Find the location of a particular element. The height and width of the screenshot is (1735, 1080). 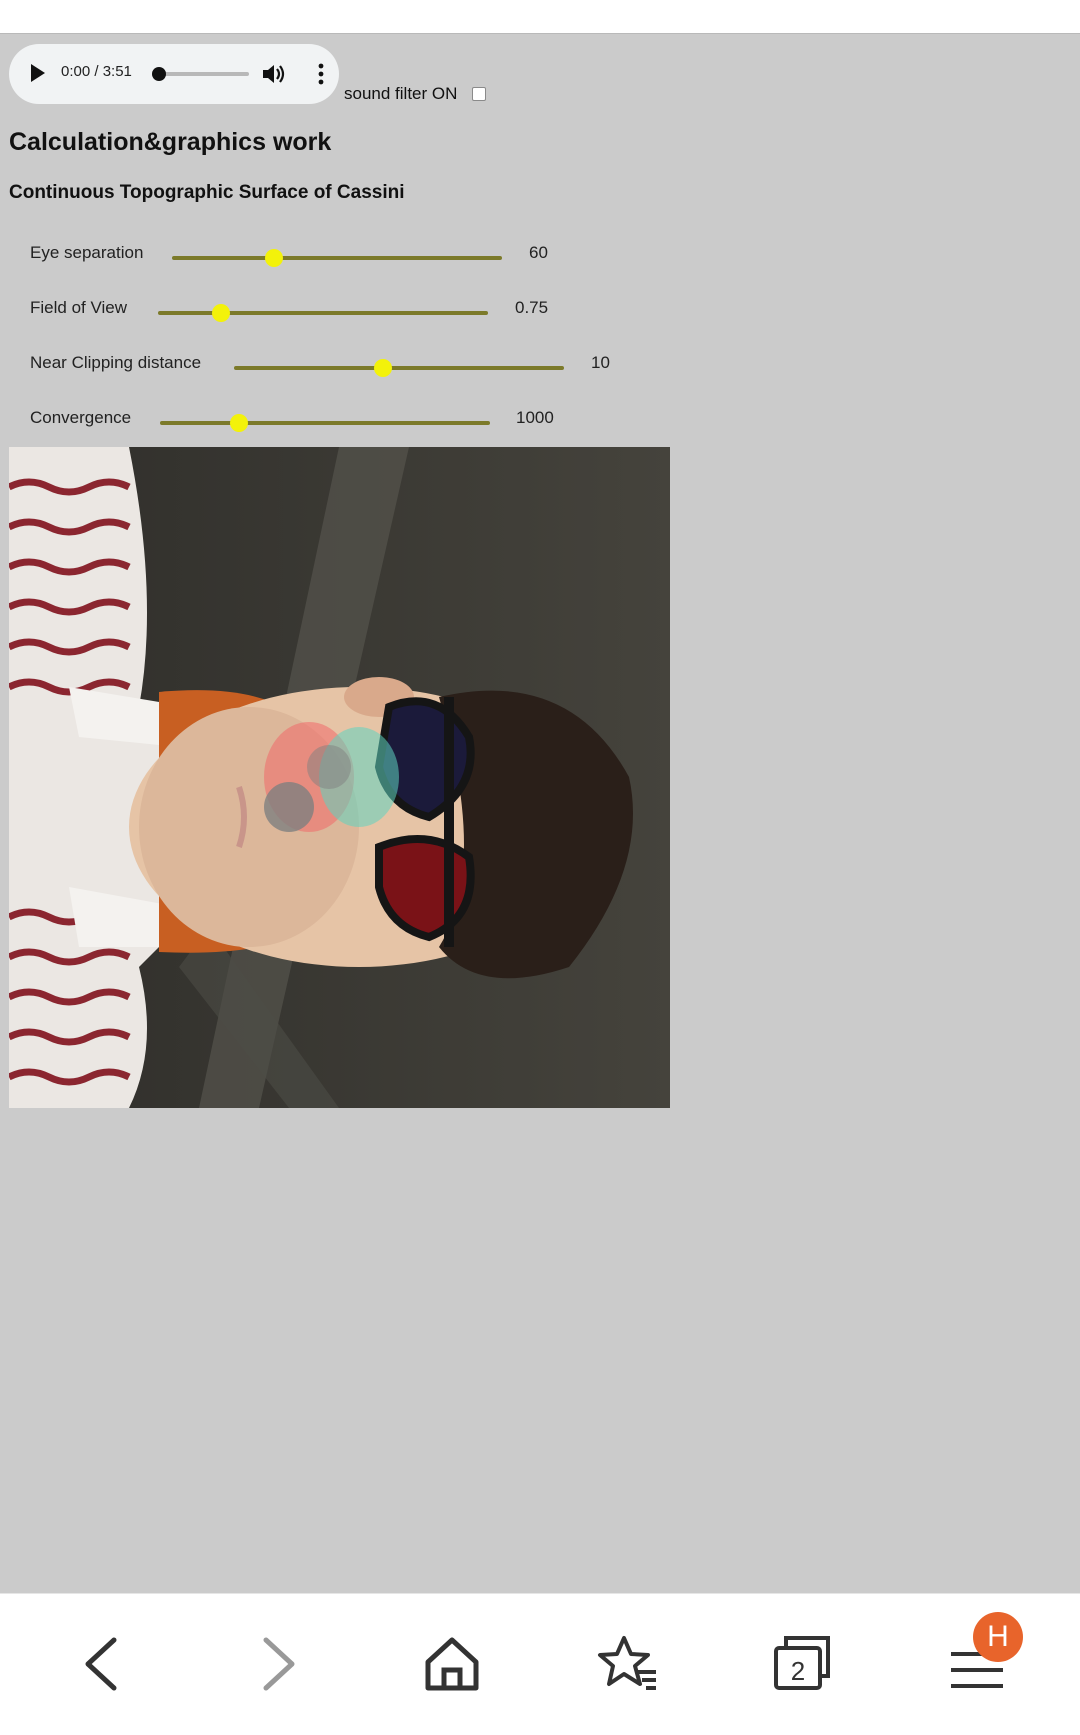

audio-seek-thumb is located at coordinates (159, 74).